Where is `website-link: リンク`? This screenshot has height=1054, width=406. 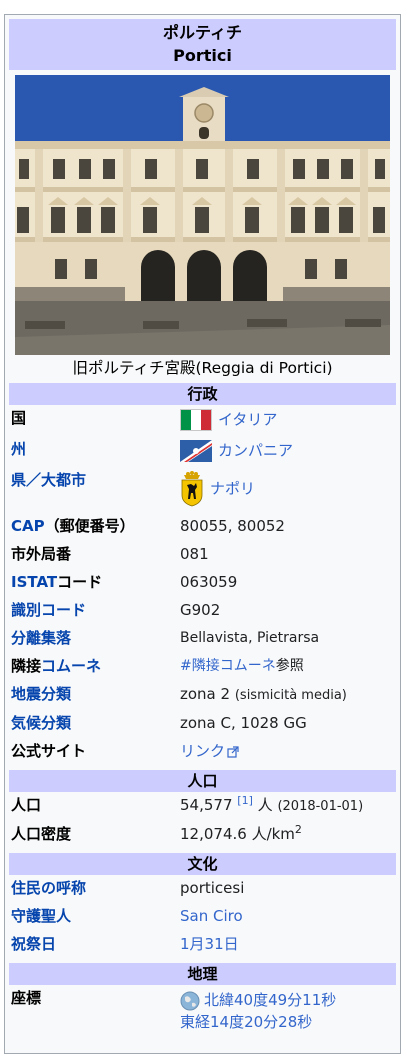 website-link: リンク is located at coordinates (202, 751).